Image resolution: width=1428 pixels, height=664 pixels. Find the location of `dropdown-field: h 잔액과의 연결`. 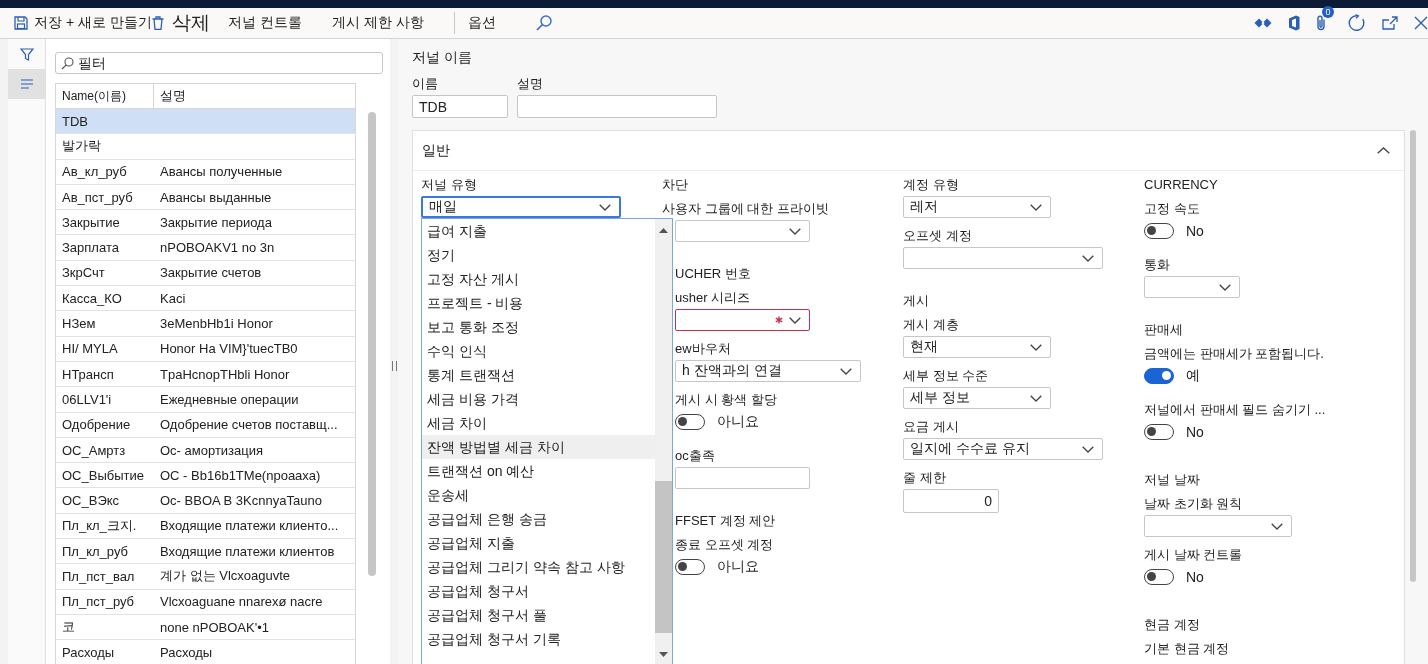

dropdown-field: h 잔액과의 연결 is located at coordinates (768, 371).